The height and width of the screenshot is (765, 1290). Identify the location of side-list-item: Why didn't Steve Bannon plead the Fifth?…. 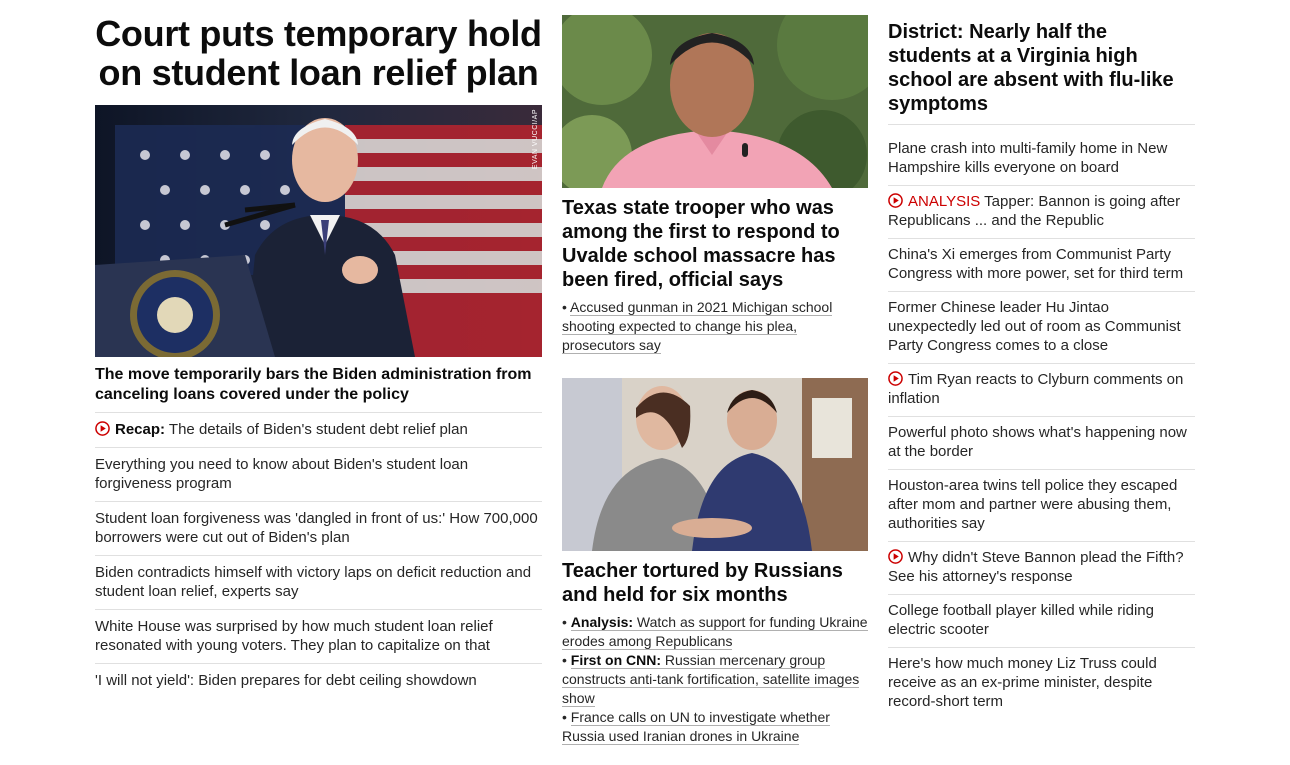
(1041, 568).